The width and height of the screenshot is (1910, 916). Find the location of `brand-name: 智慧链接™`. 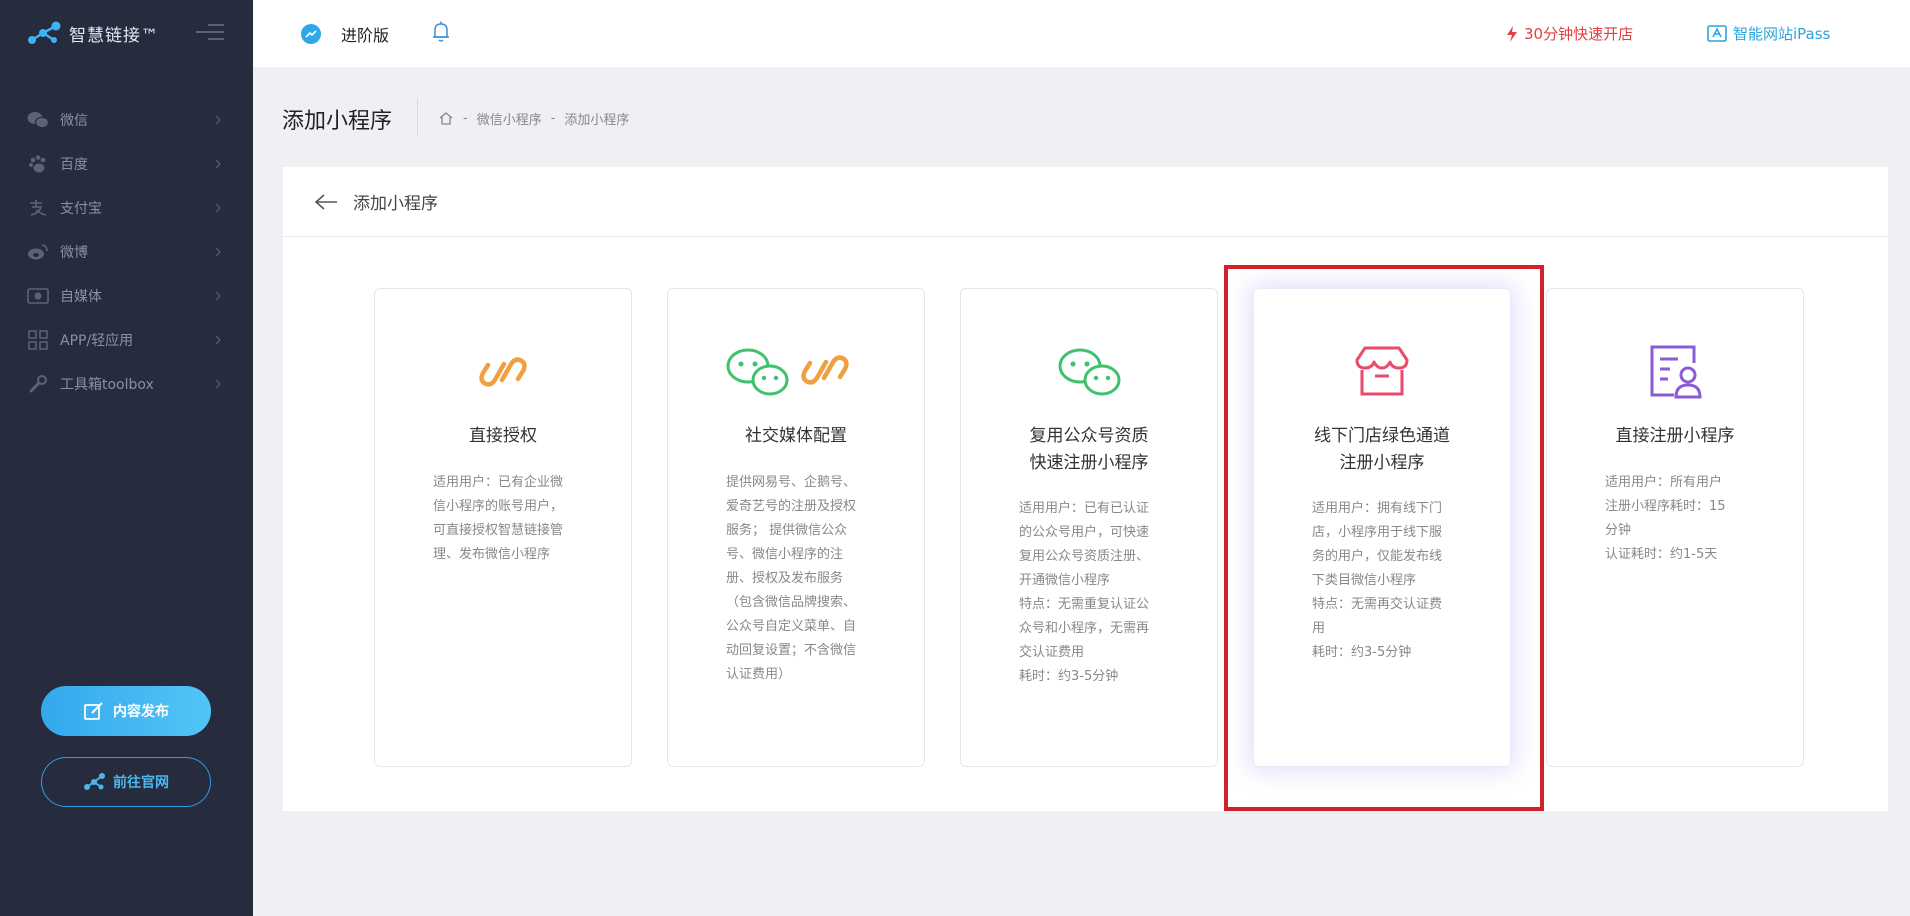

brand-name: 智慧链接™ is located at coordinates (114, 35).